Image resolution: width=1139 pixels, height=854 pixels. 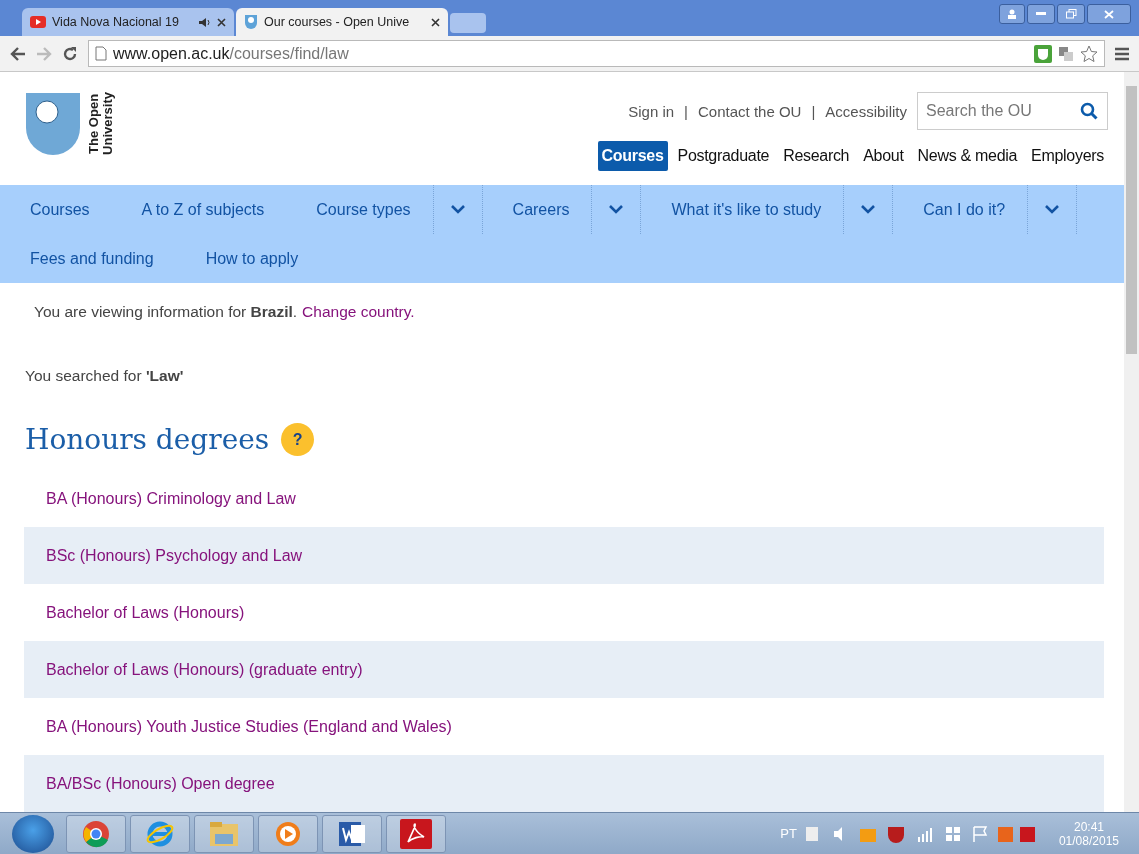 I want to click on browser-tab: Vida Nova Nacional 19, so click(x=128, y=22).